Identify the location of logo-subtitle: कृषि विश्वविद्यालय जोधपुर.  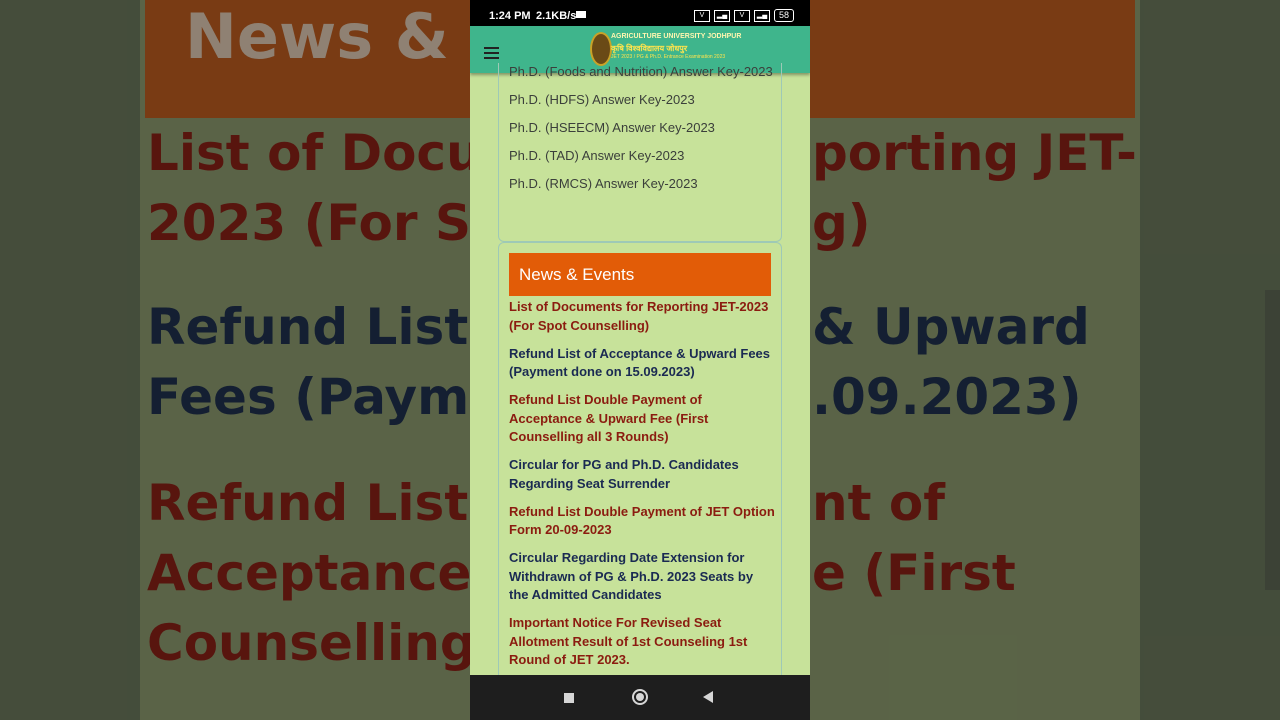
(649, 48).